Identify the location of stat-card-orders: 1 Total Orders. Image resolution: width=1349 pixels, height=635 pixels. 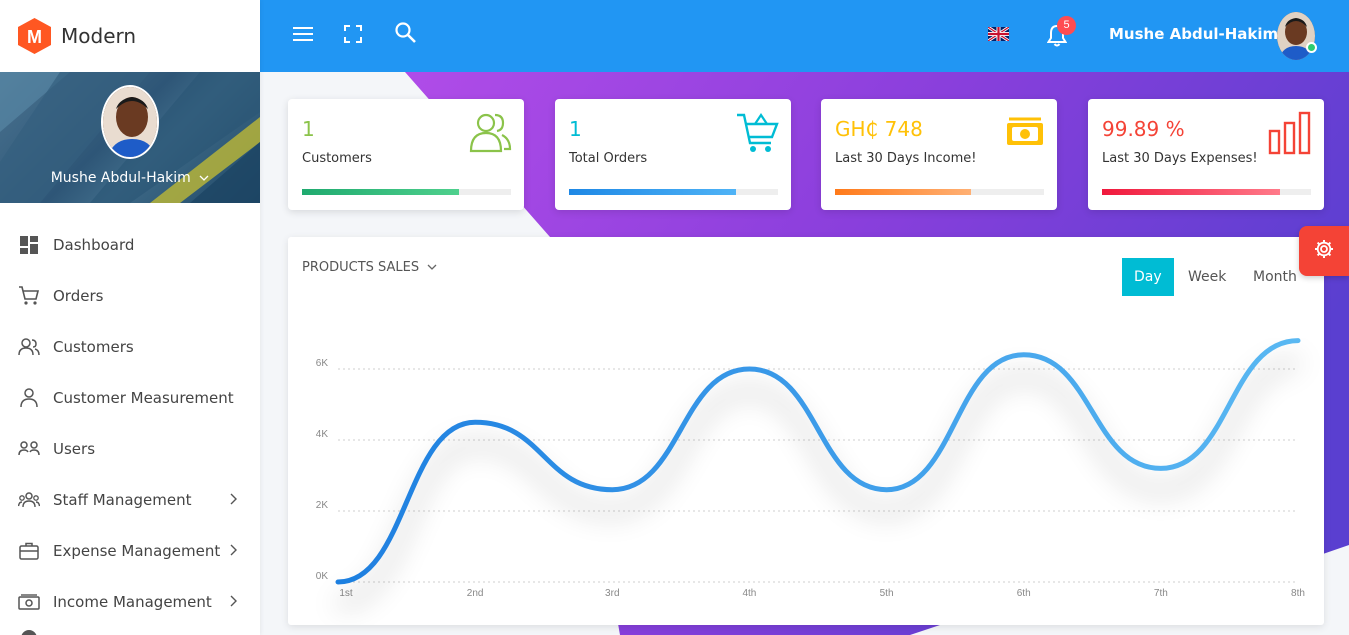
(673, 154).